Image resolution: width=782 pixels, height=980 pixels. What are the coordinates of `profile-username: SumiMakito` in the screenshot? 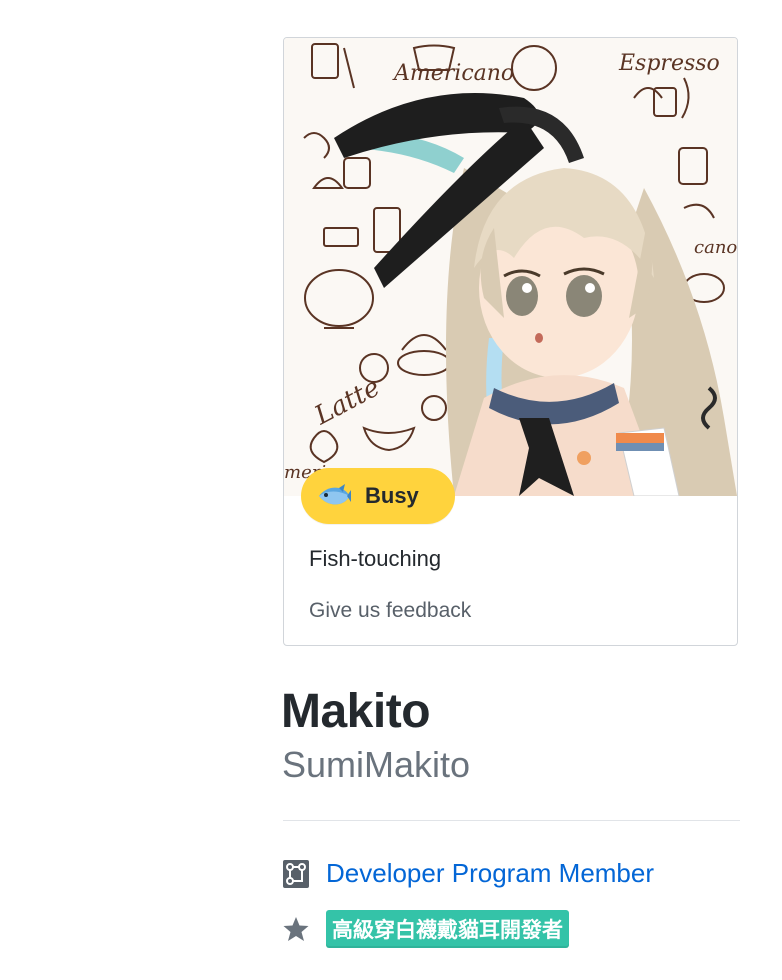 It's located at (376, 764).